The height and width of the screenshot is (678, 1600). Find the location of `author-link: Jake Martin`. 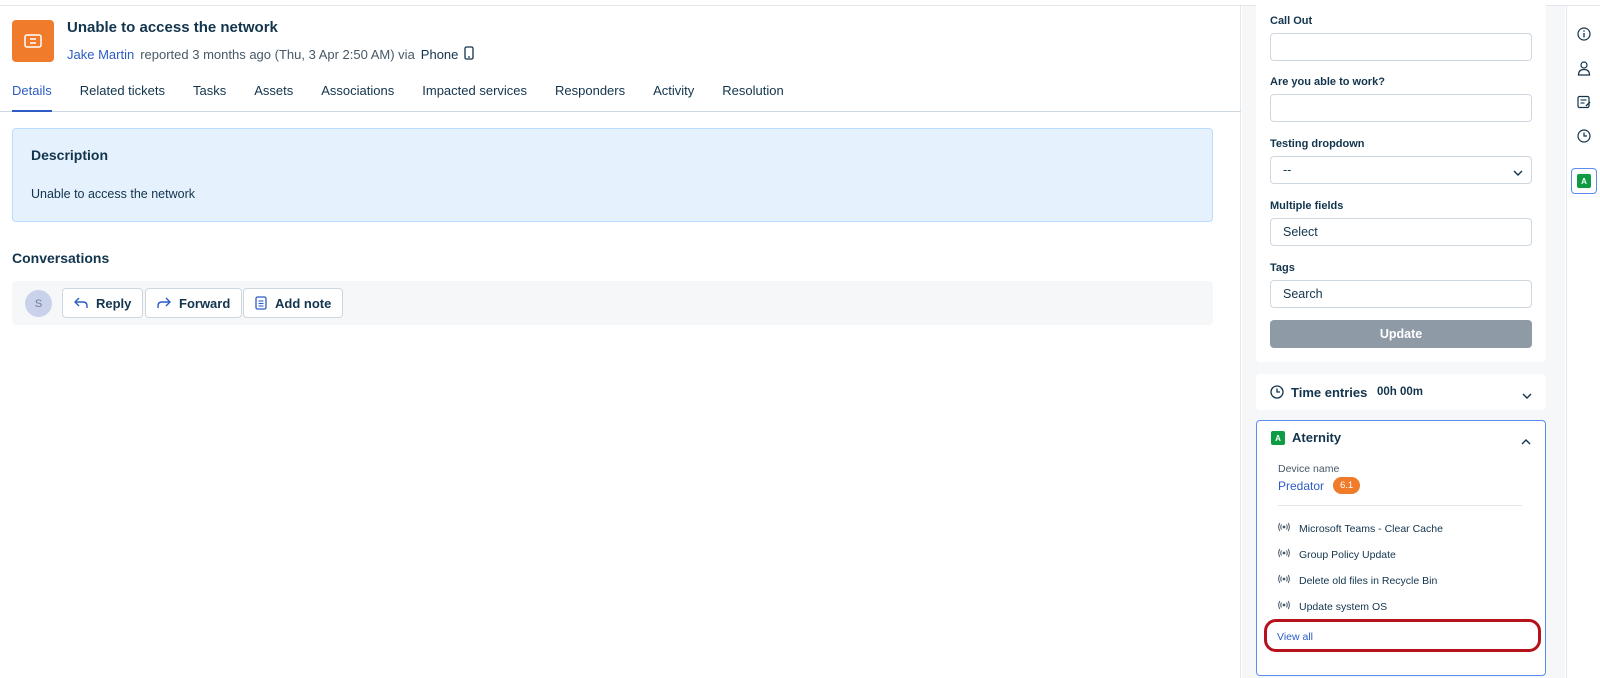

author-link: Jake Martin is located at coordinates (100, 54).